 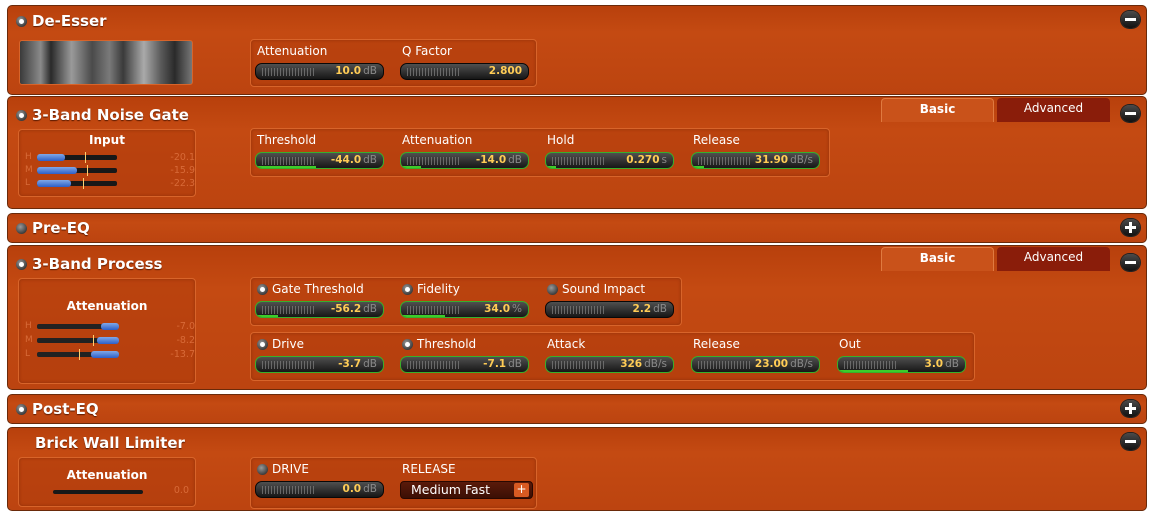 I want to click on band-label: L, so click(x=28, y=354).